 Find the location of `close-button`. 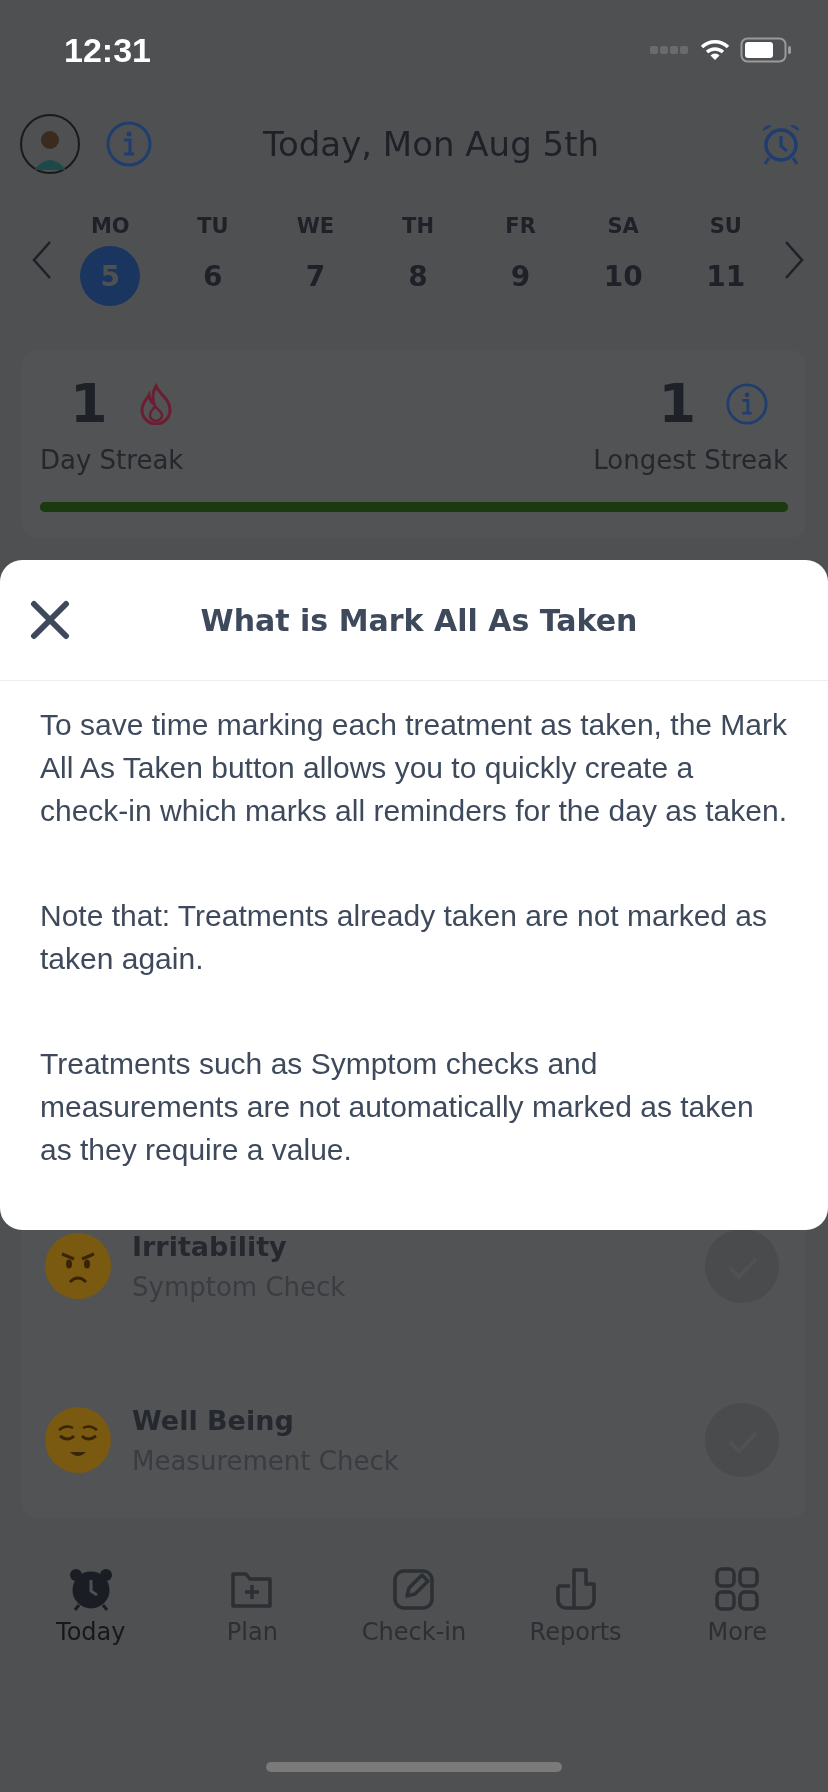

close-button is located at coordinates (50, 620).